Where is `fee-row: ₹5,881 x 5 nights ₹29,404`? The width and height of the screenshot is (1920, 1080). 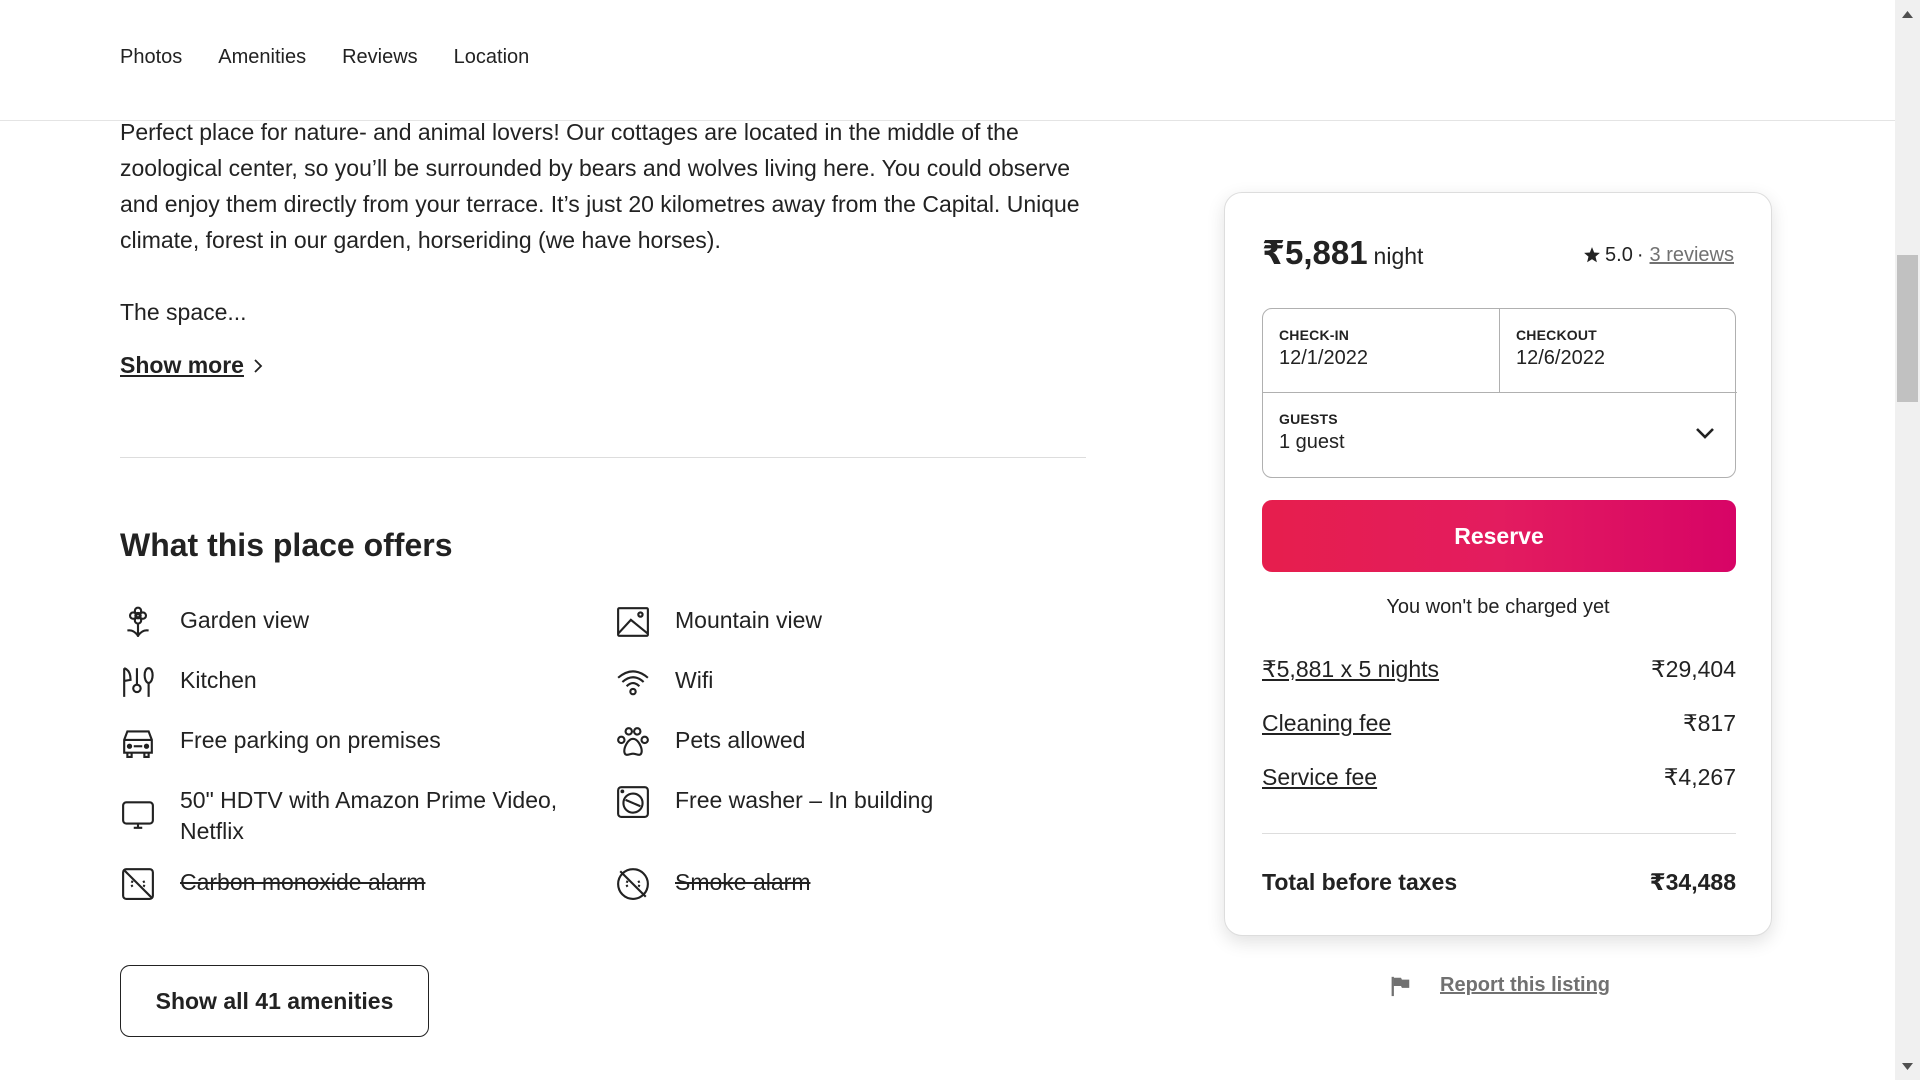
fee-row: ₹5,881 x 5 nights ₹29,404 is located at coordinates (1499, 683).